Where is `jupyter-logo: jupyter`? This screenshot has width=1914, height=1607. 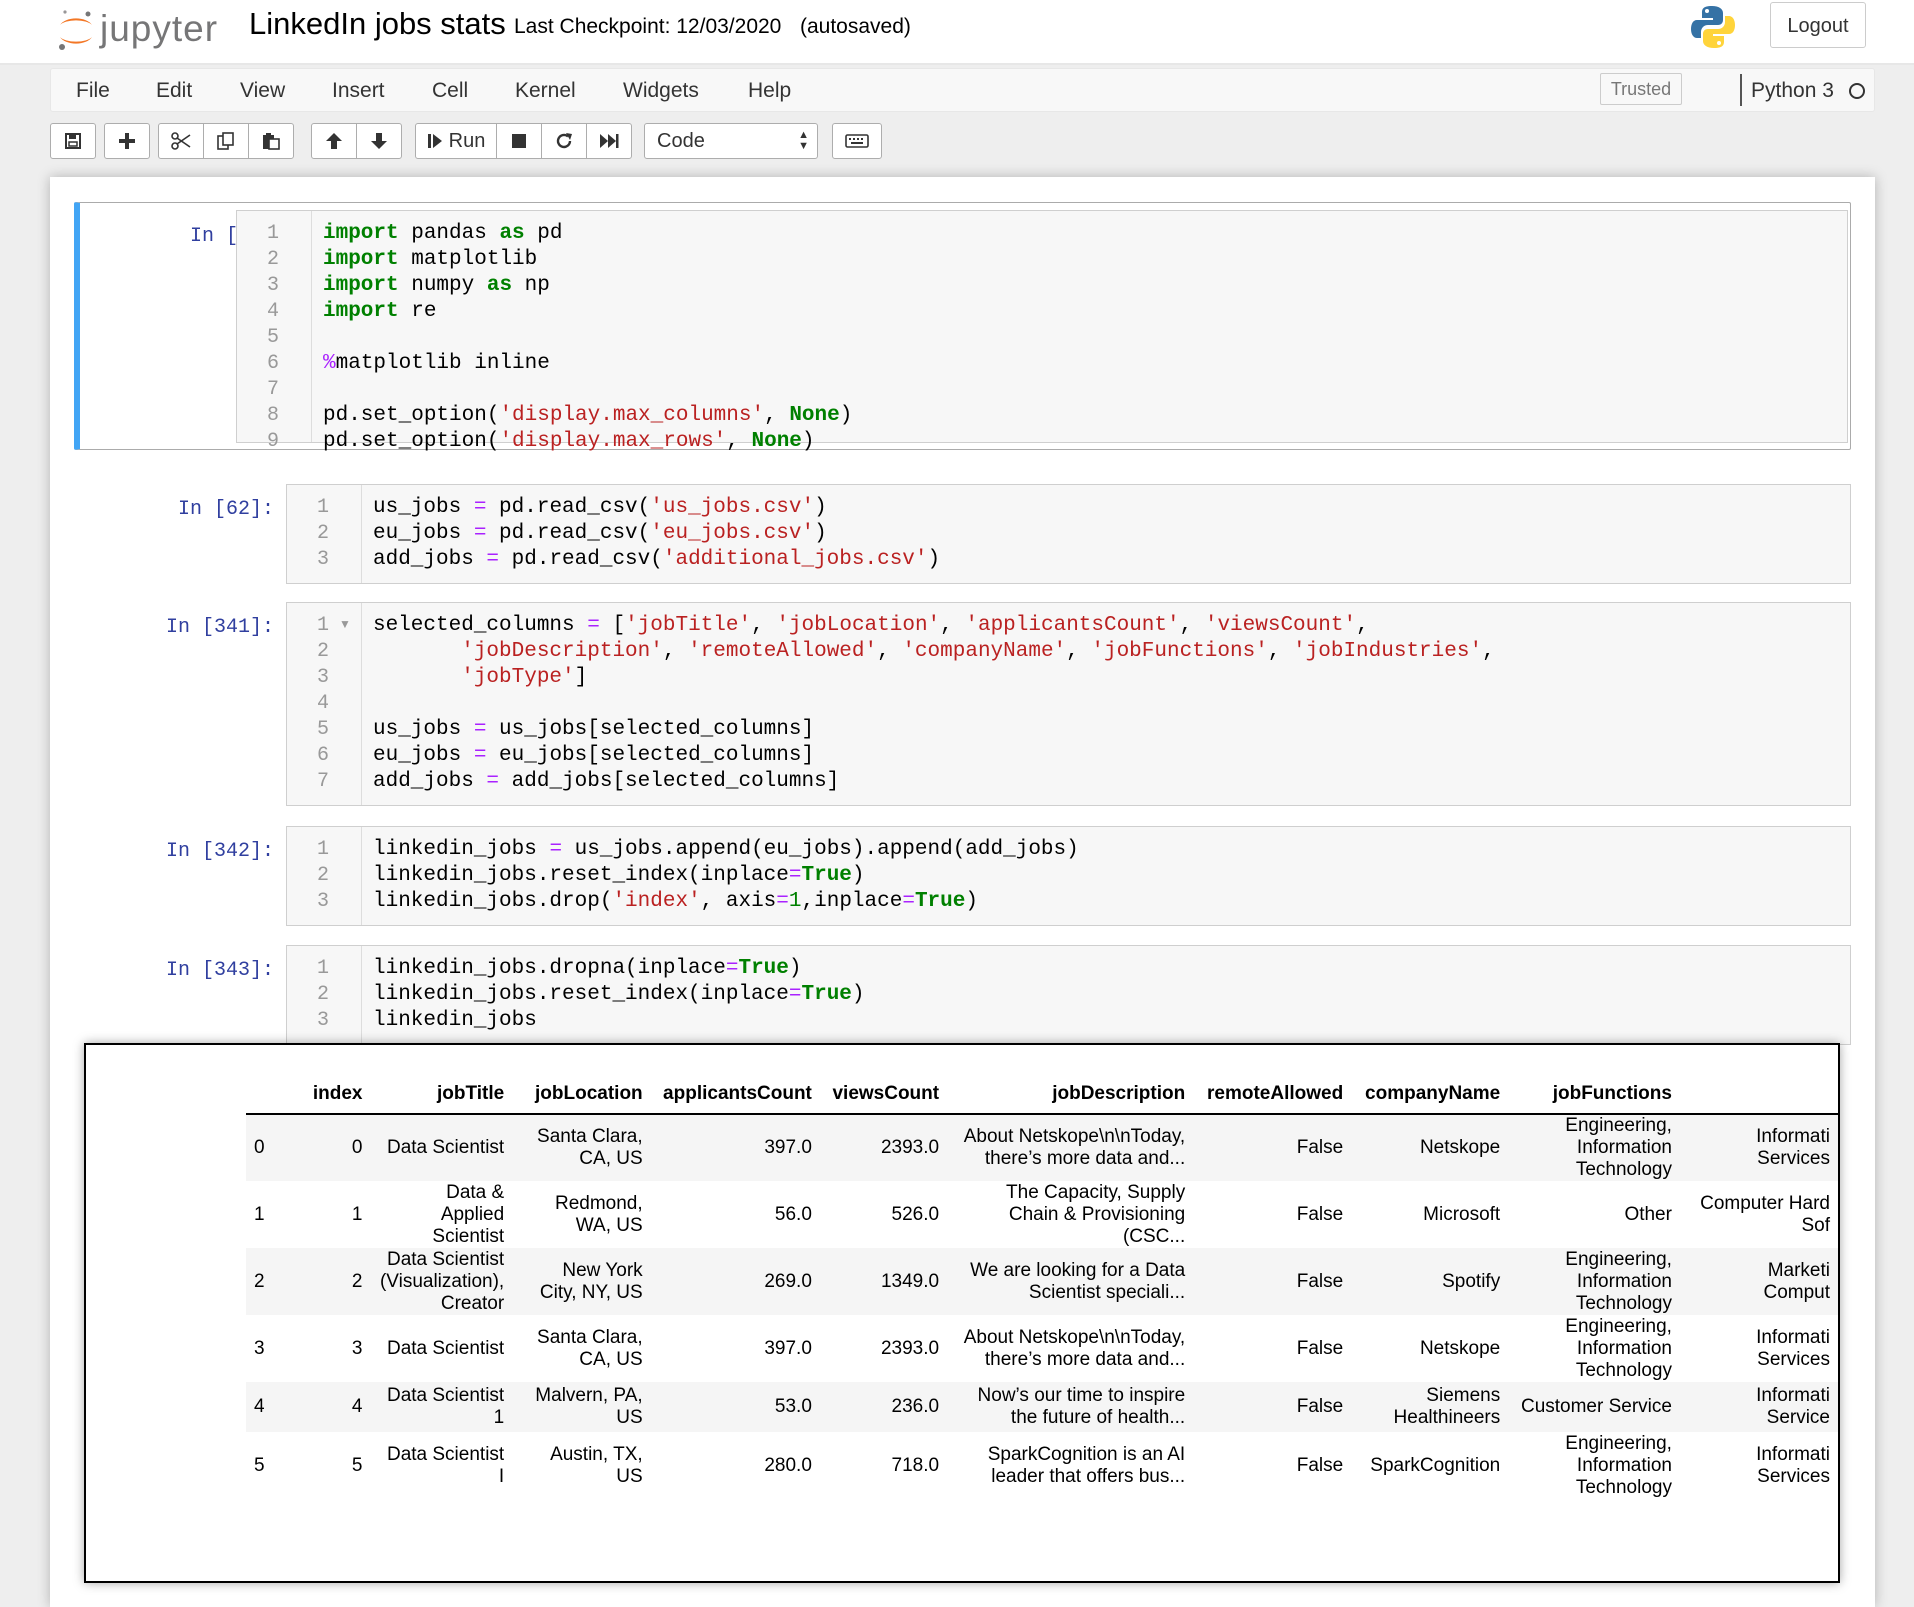 jupyter-logo: jupyter is located at coordinates (151, 31).